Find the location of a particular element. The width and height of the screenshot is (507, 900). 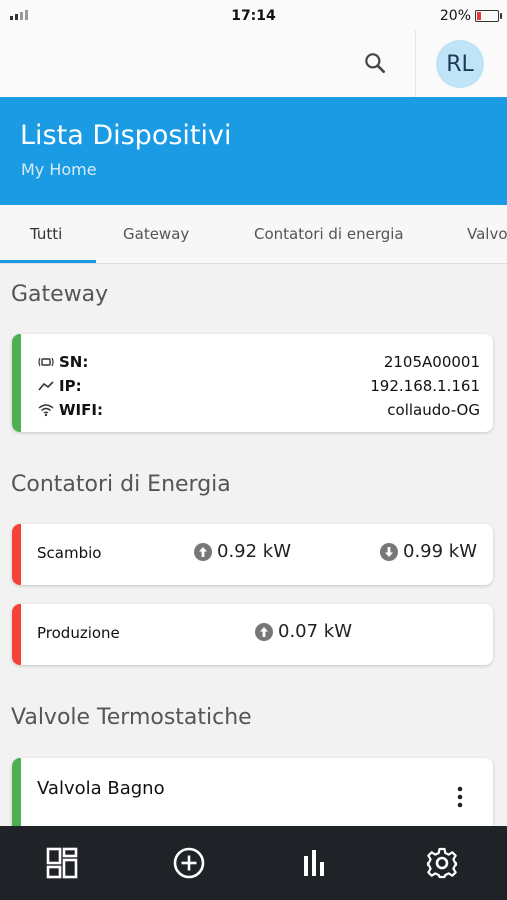

production-value: 0.07 kW is located at coordinates (303, 631).